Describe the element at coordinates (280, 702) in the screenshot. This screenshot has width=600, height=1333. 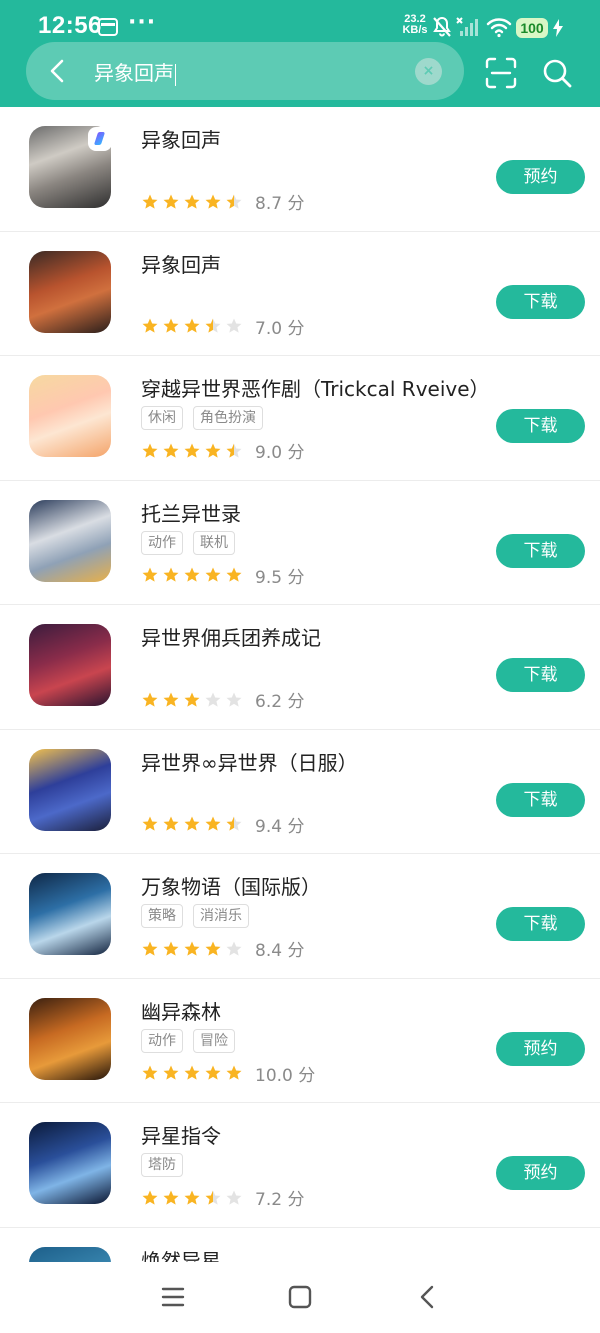
I see `app-score: 6.2 分` at that location.